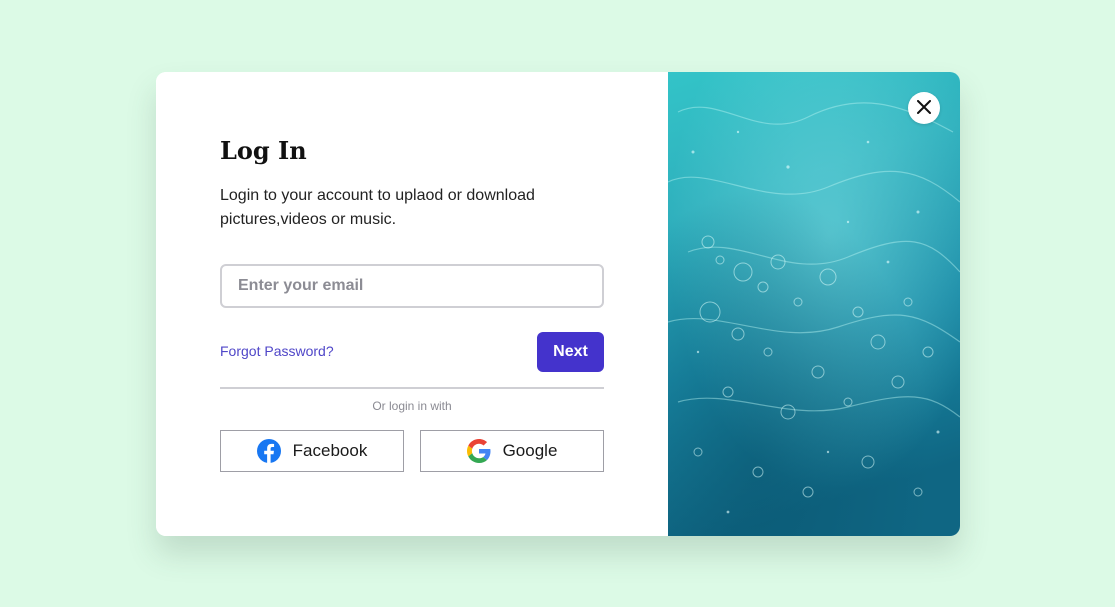 Image resolution: width=1115 pixels, height=607 pixels. What do you see at coordinates (268, 451) in the screenshot?
I see `facebook-icon` at bounding box center [268, 451].